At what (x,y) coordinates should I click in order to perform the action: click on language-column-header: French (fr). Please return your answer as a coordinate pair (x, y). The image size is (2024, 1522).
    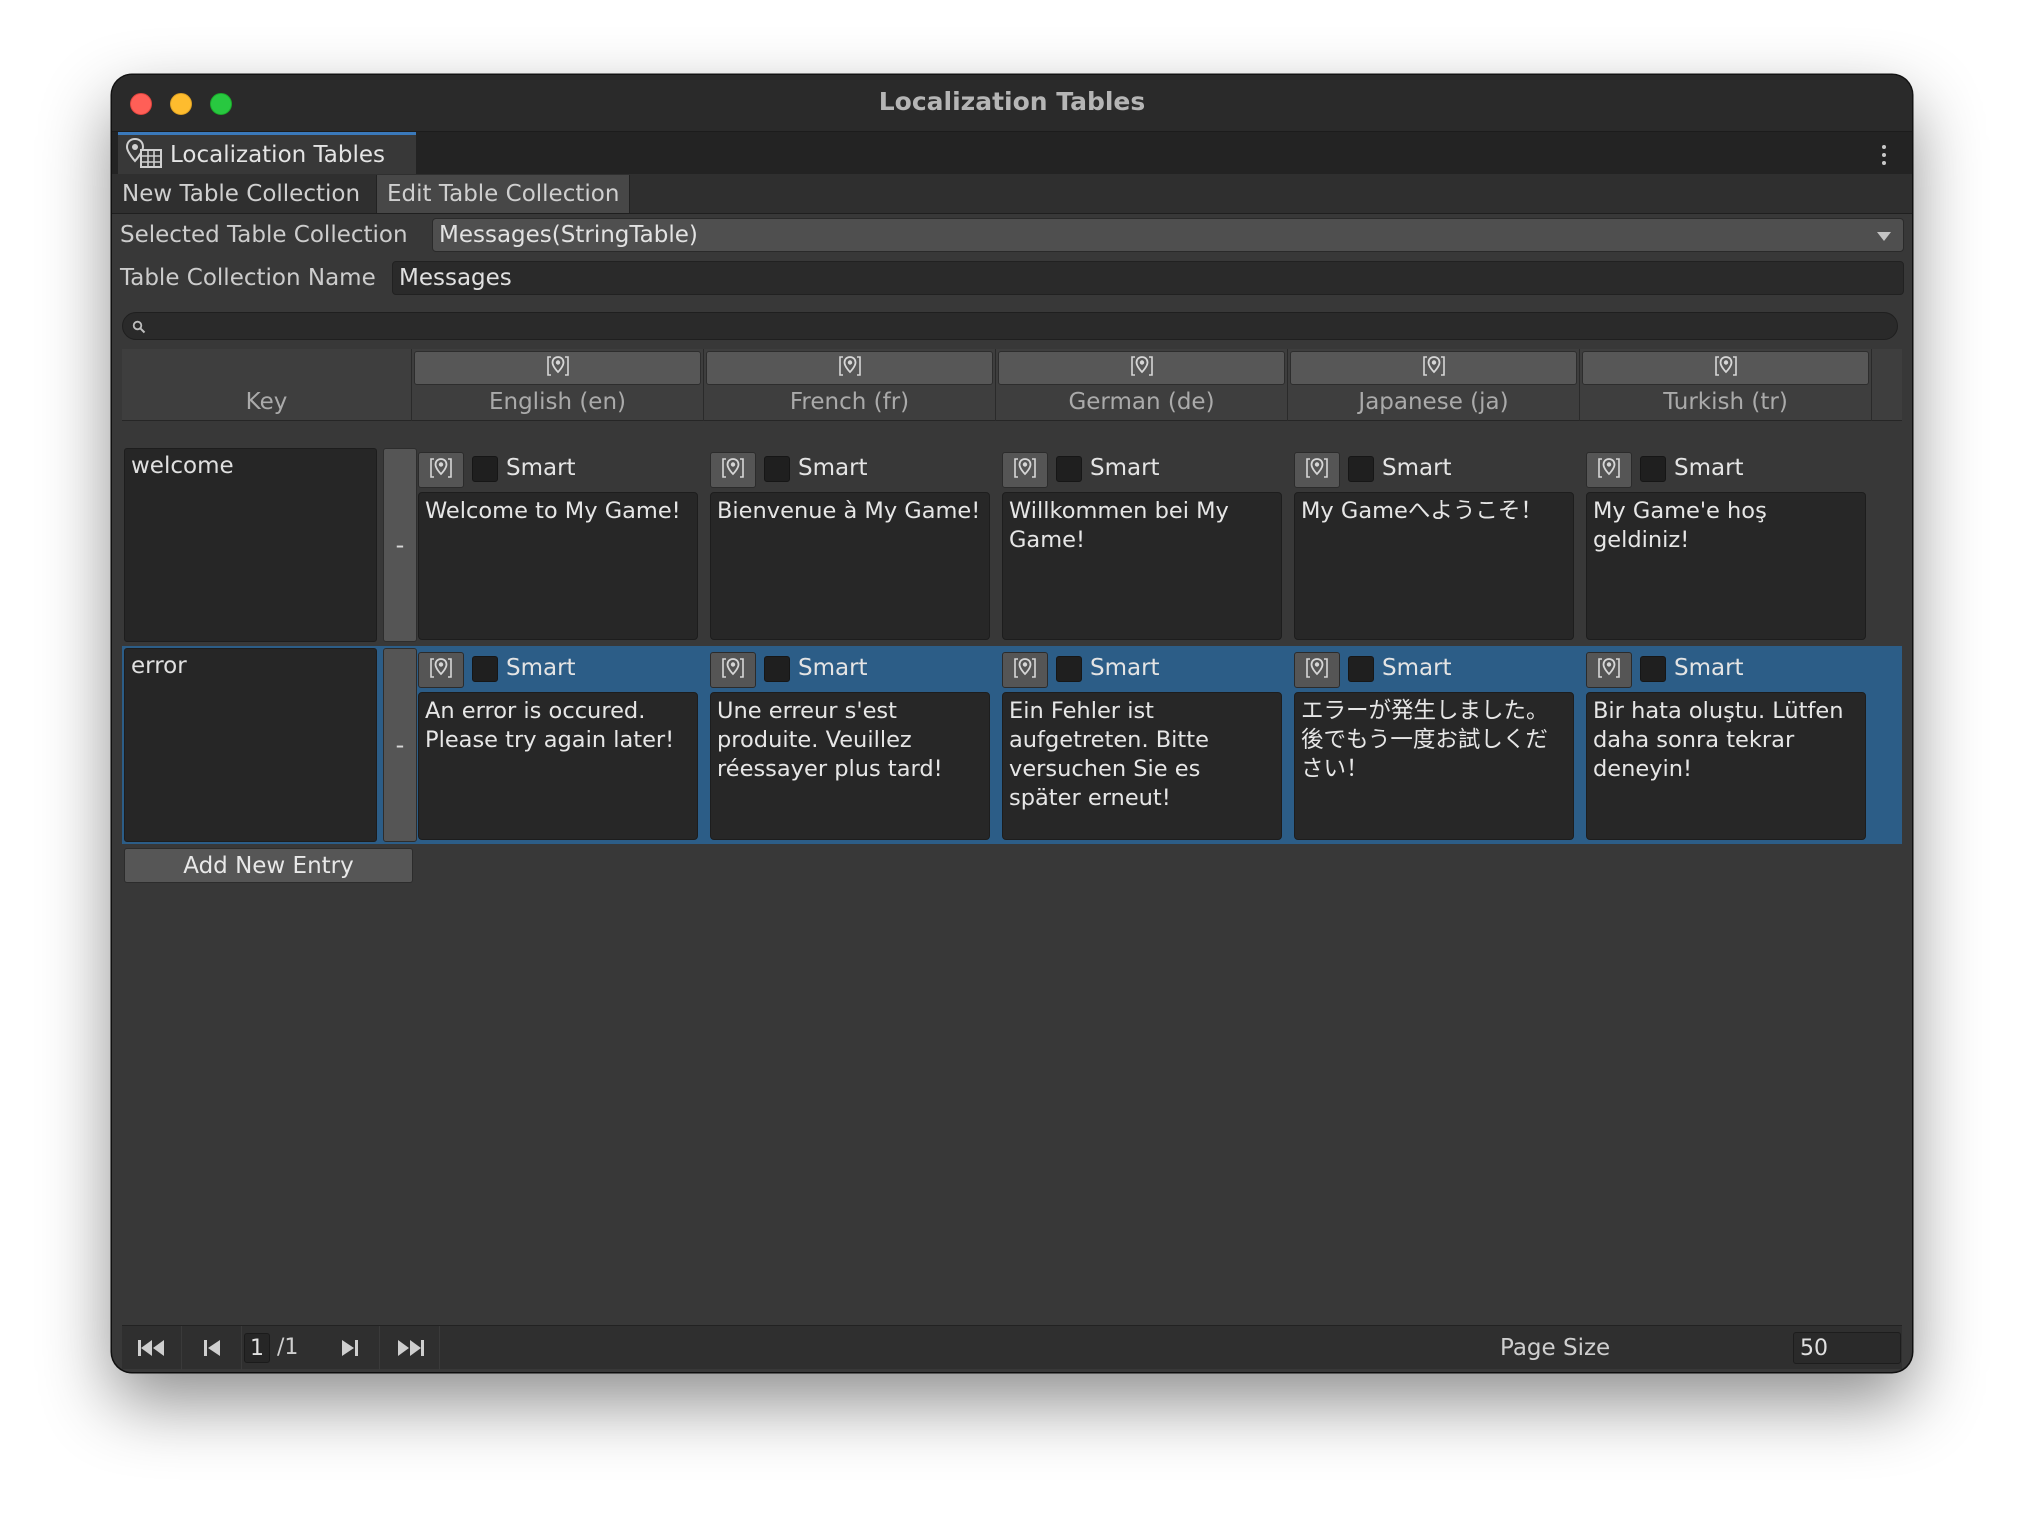
    Looking at the image, I should click on (850, 385).